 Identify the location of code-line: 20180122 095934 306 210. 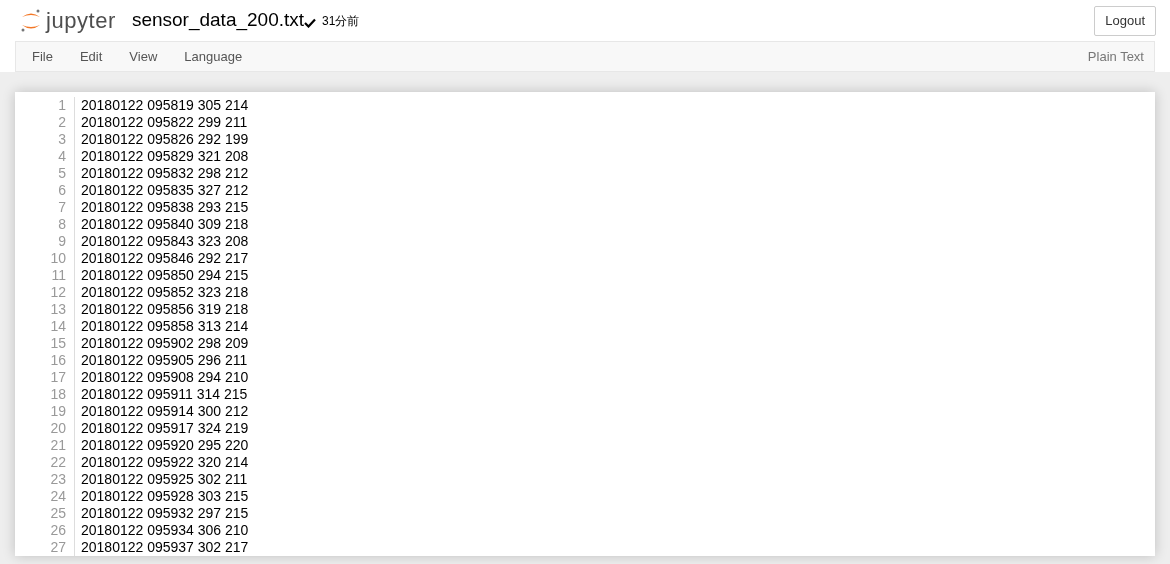
(165, 530).